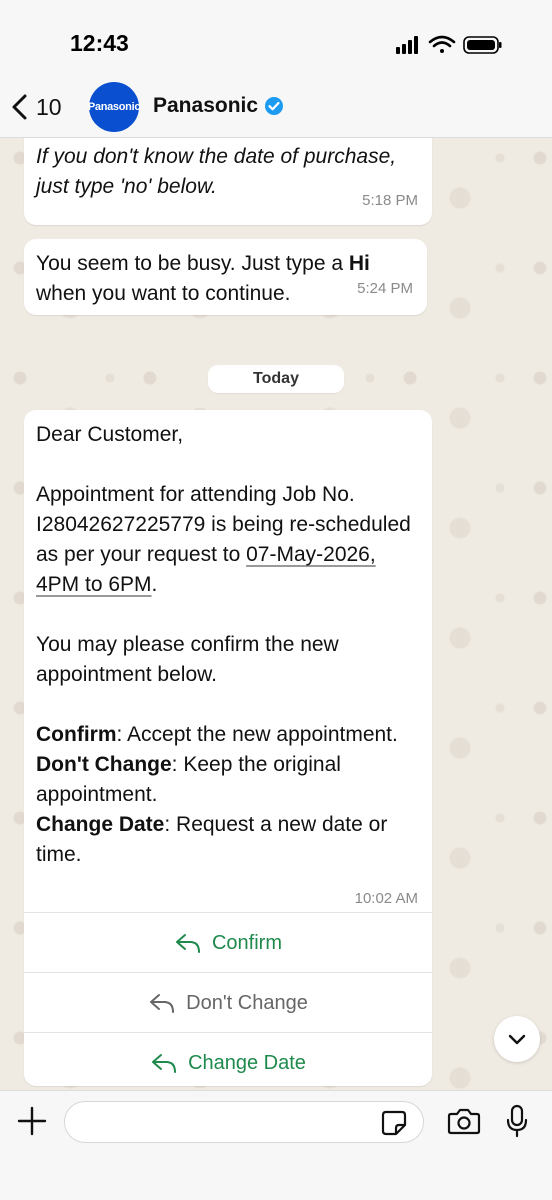 This screenshot has height=1200, width=552. I want to click on input-bar, so click(276, 1145).